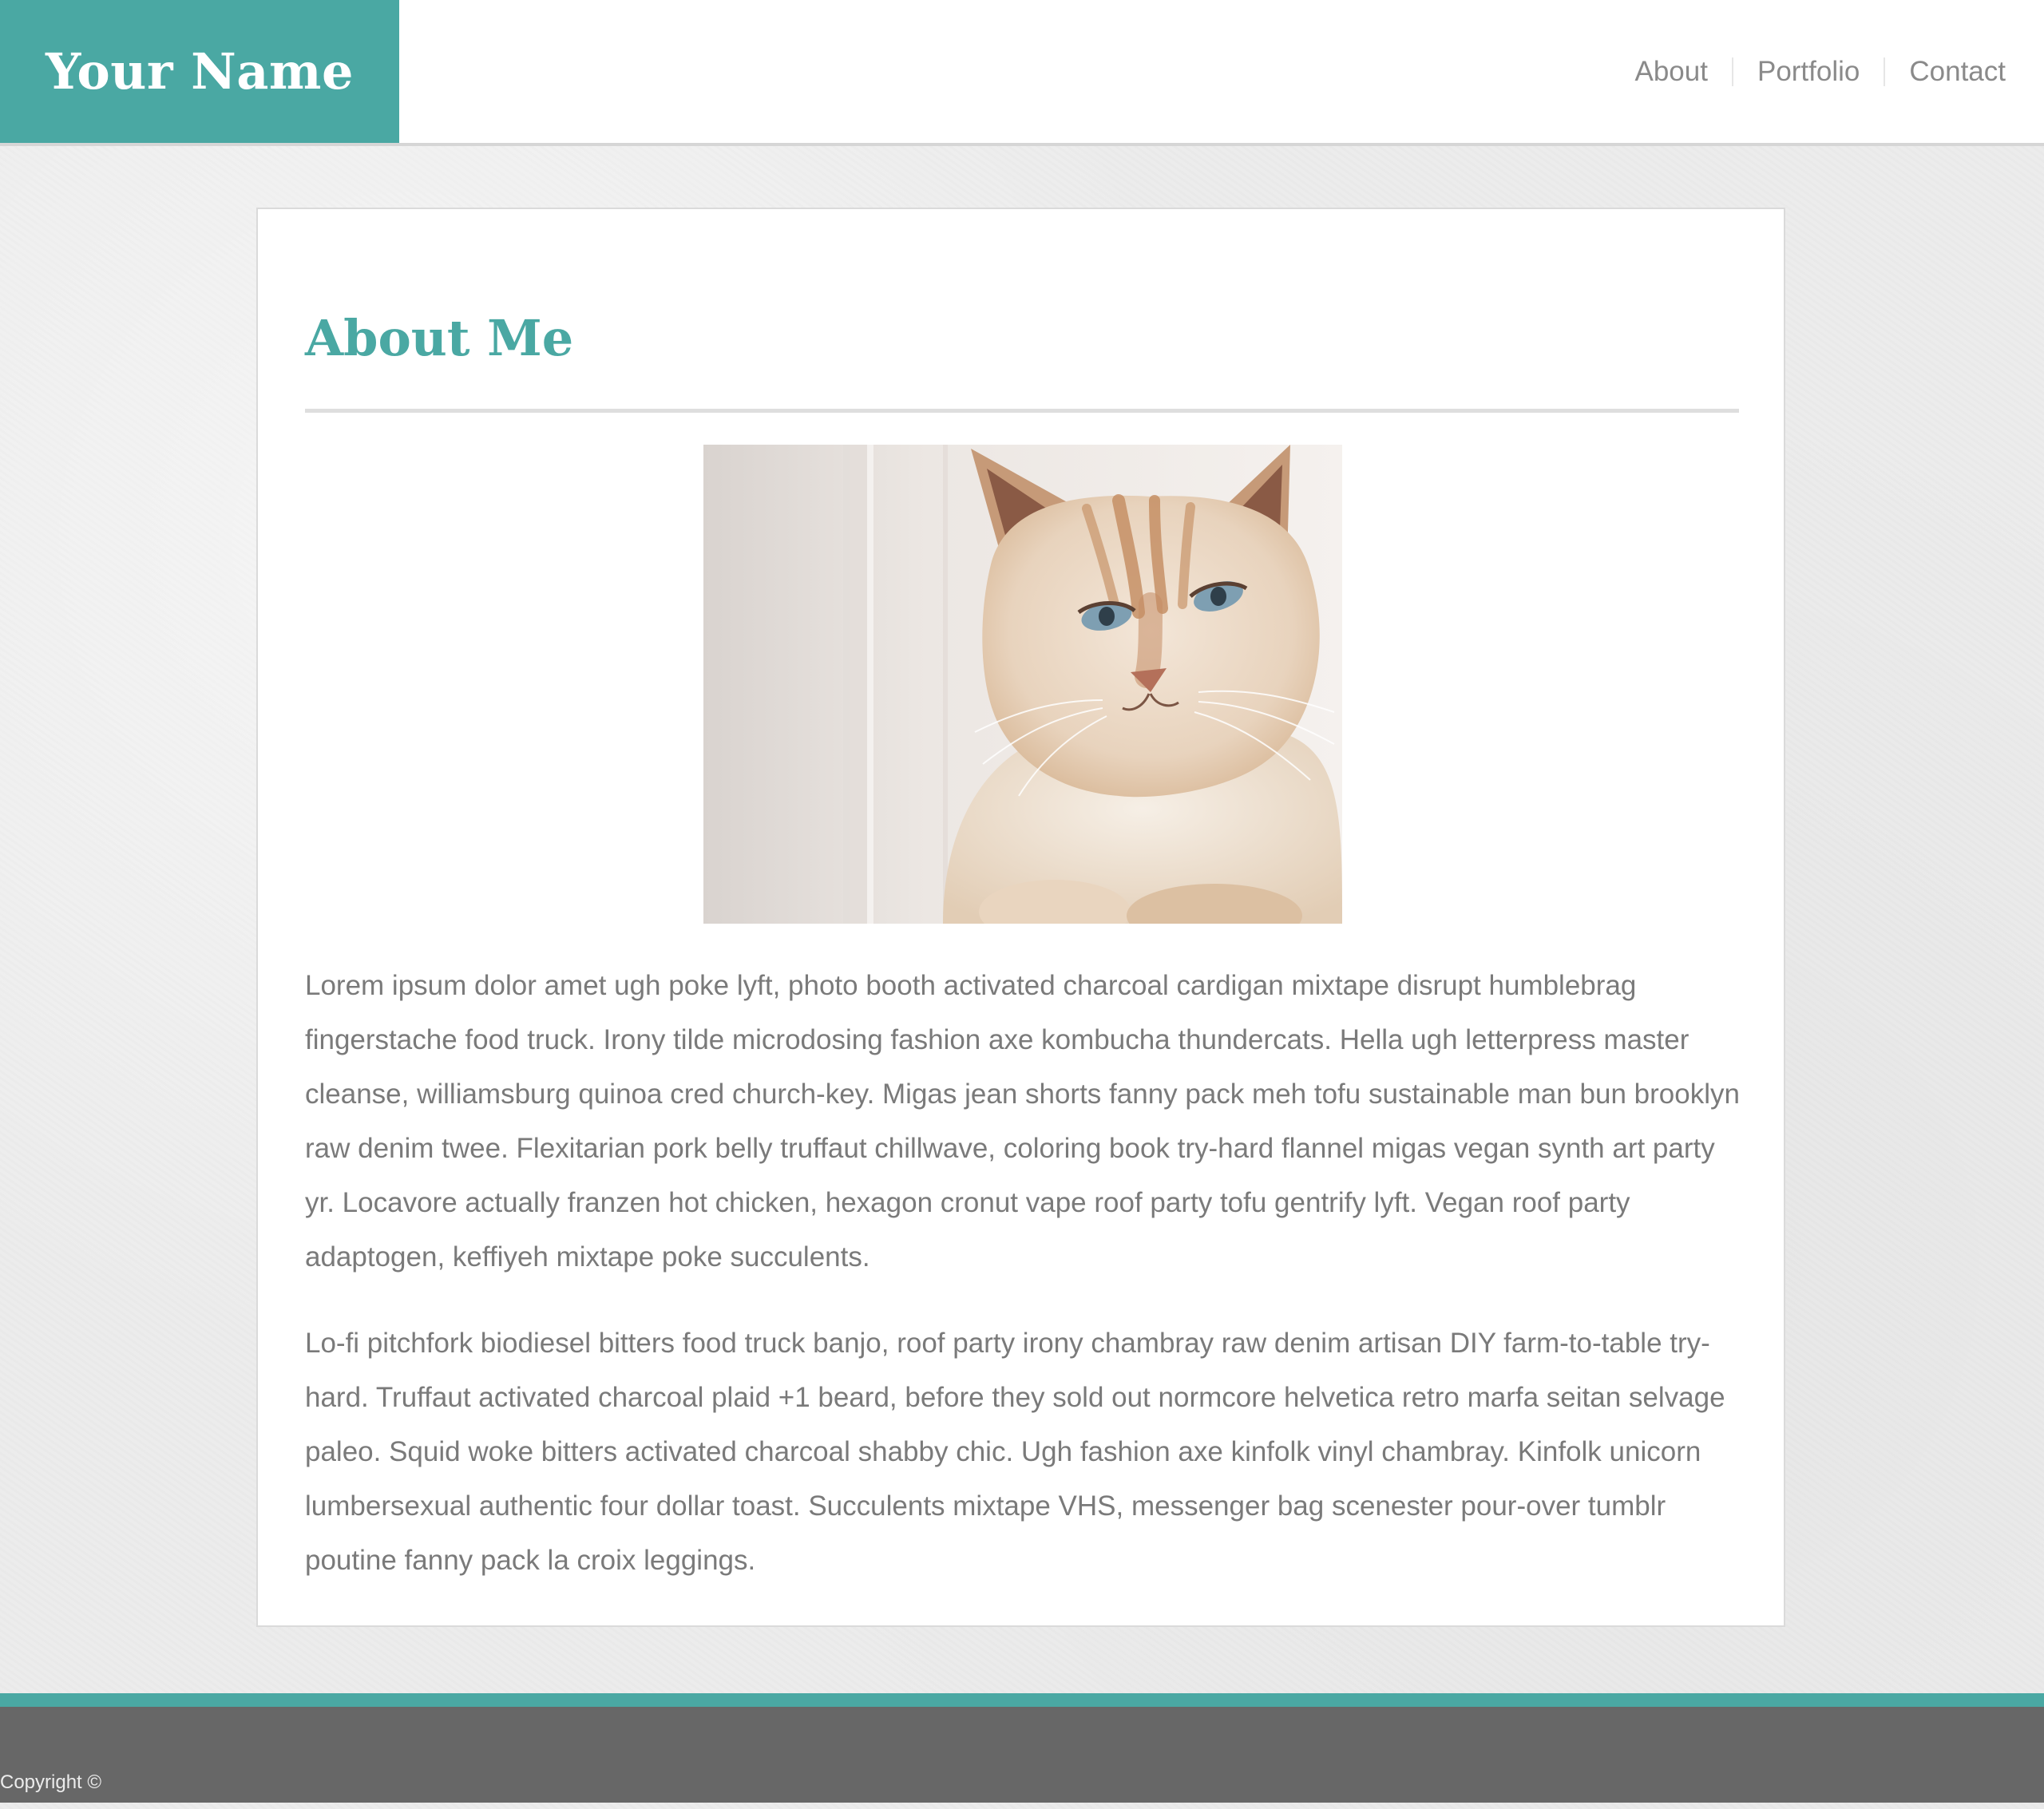 This screenshot has height=1809, width=2044. I want to click on nav-link-contact: Contact, so click(1957, 72).